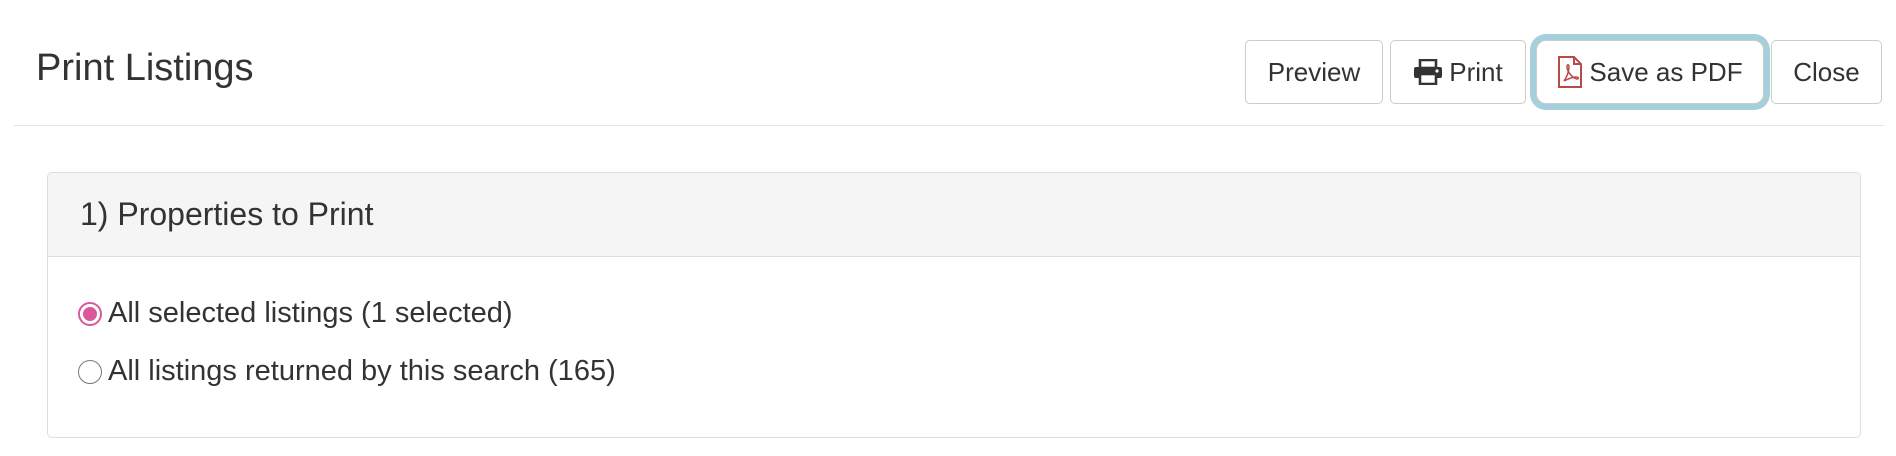 This screenshot has height=456, width=1896. Describe the element at coordinates (1476, 71) in the screenshot. I see `print-button-label: Print` at that location.